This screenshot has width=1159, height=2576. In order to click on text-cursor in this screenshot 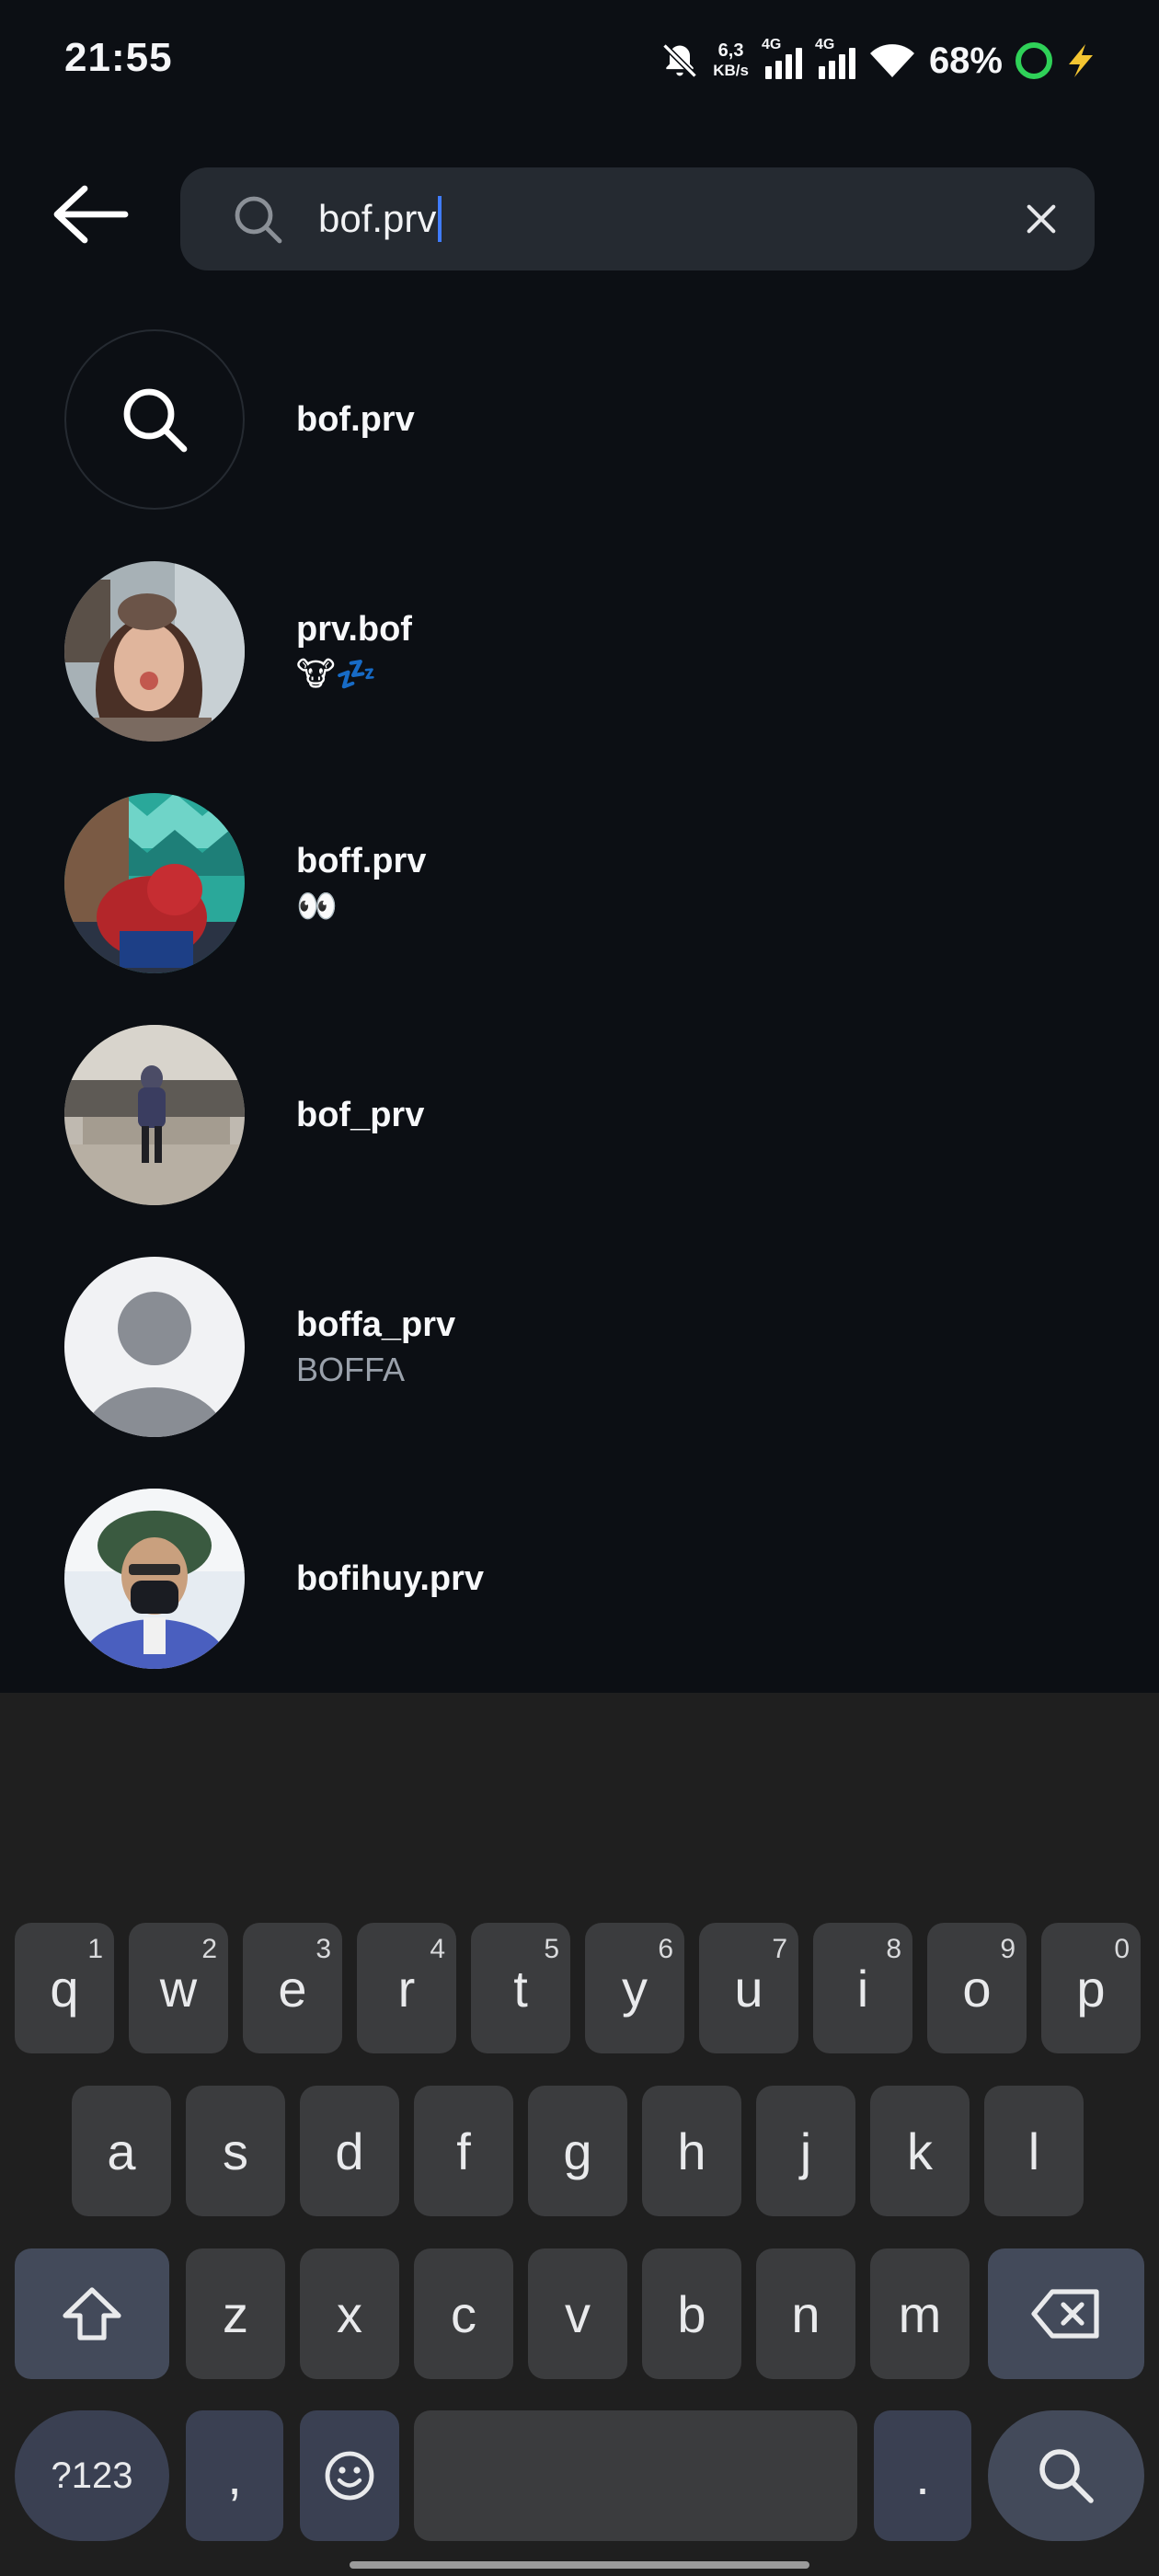, I will do `click(440, 219)`.